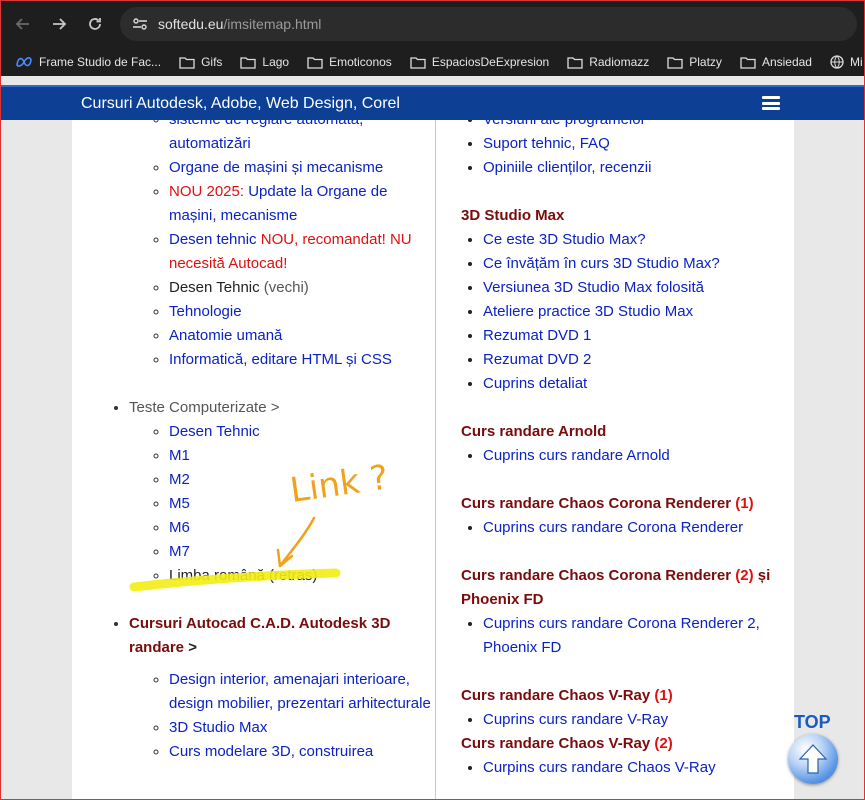  I want to click on bookmark-item: Emoticonos, so click(349, 62).